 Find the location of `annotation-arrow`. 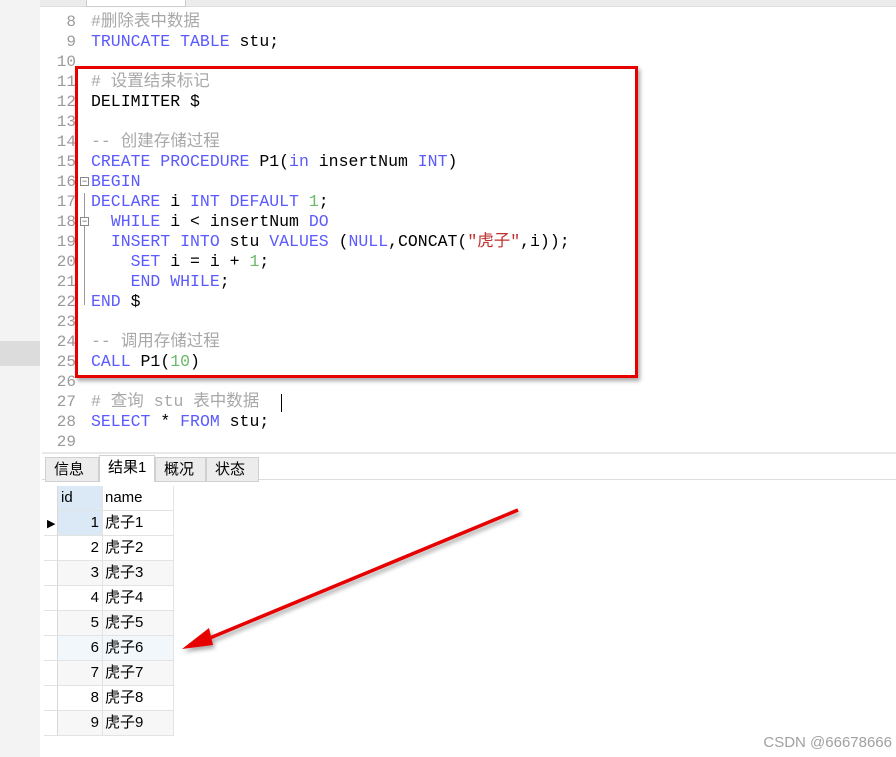

annotation-arrow is located at coordinates (350, 578).